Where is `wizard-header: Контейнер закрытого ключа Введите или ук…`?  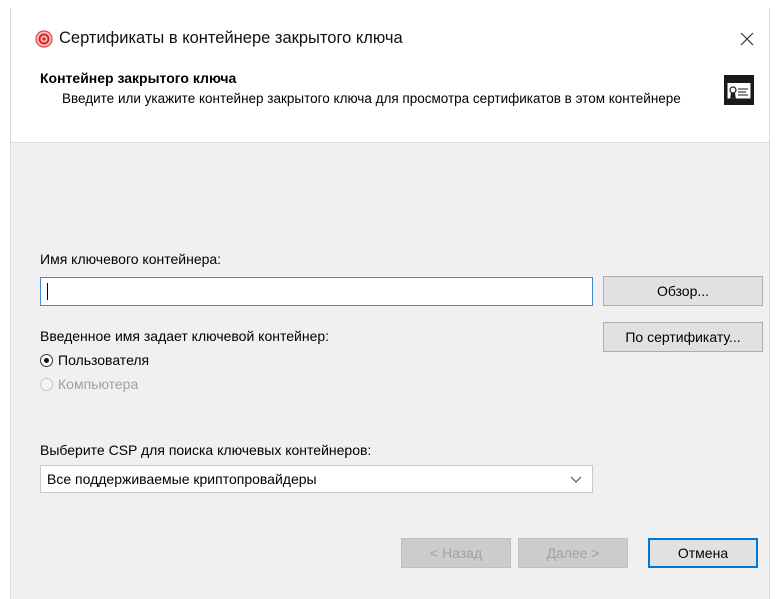
wizard-header: Контейнер закрытого ключа Введите или ук… is located at coordinates (390, 101).